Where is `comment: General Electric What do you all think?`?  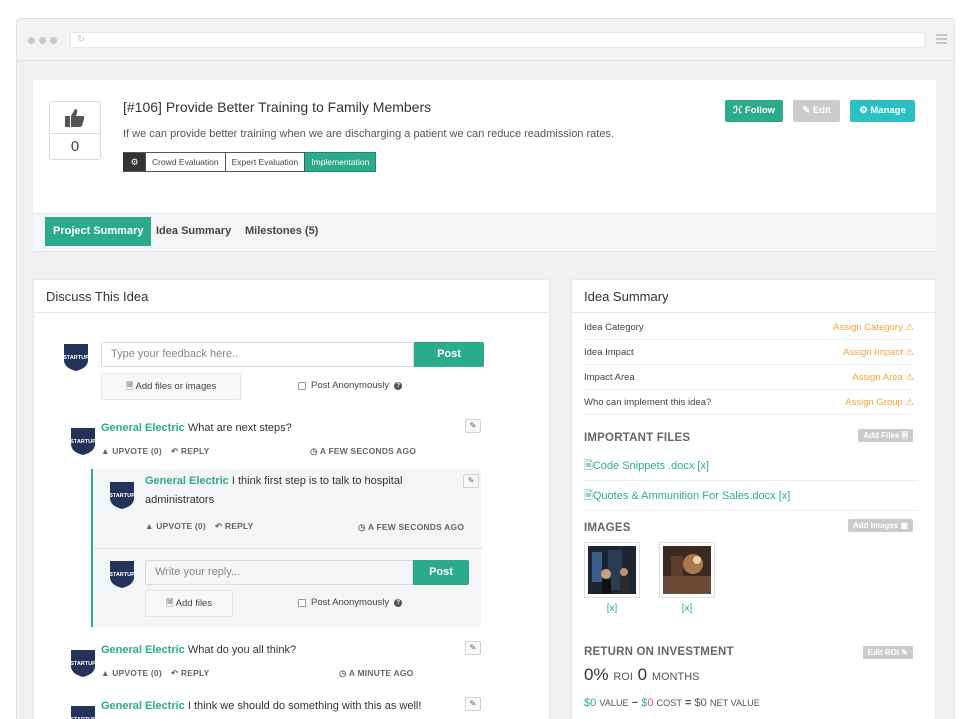 comment: General Electric What do you all think? is located at coordinates (198, 650).